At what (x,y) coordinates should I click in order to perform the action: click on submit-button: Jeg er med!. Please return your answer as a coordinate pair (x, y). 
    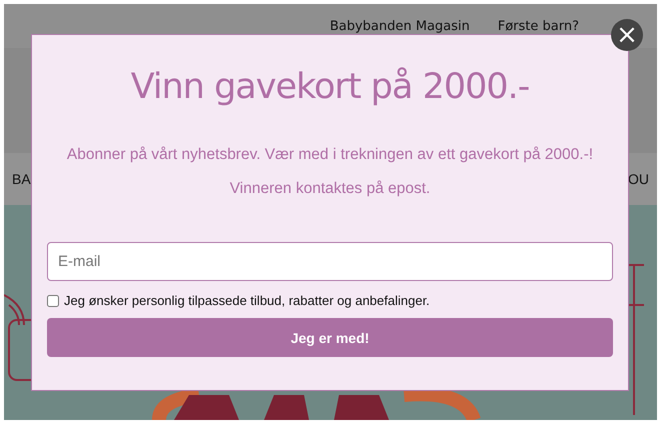
    Looking at the image, I should click on (330, 337).